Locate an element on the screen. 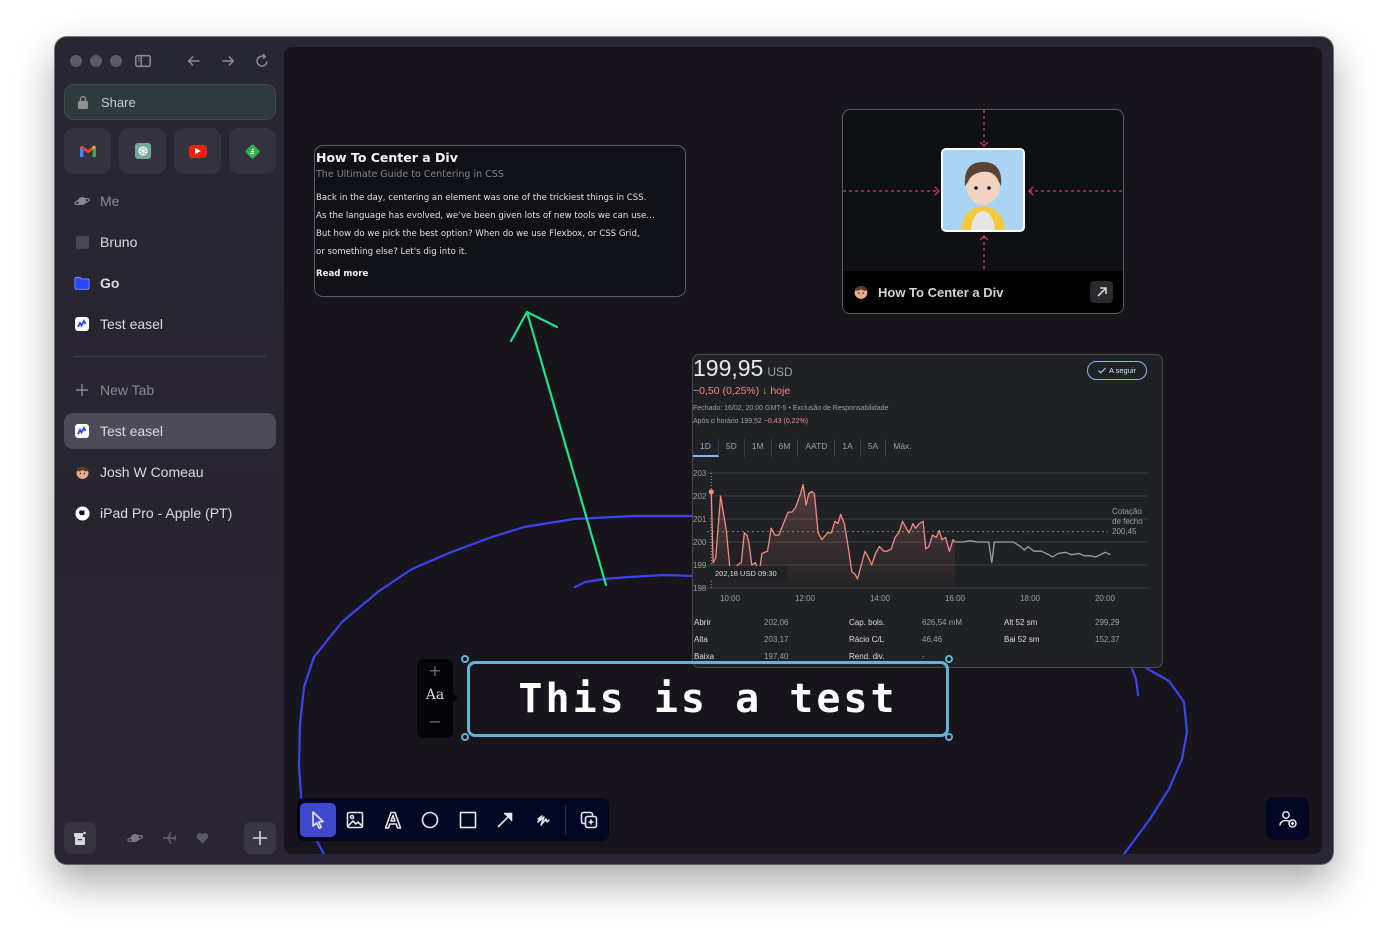 This screenshot has height=938, width=1388. tab-test-easel: Test easel is located at coordinates (170, 431).